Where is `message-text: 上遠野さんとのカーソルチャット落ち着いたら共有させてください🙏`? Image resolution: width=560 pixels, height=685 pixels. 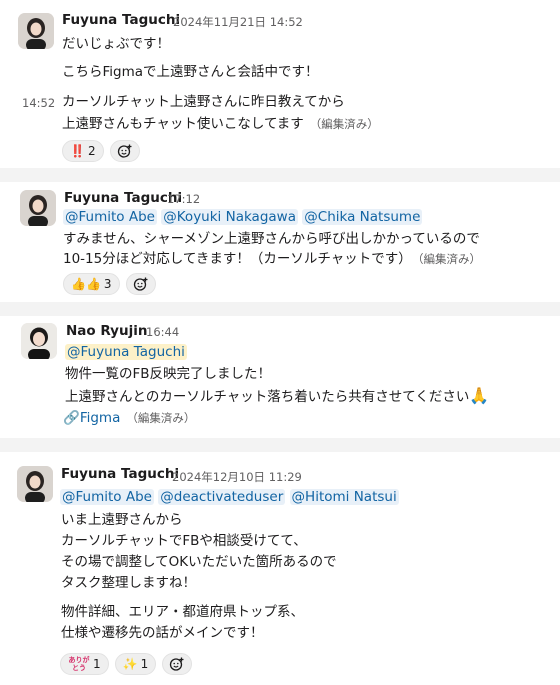 message-text: 上遠野さんとのカーソルチャット落ち着いたら共有させてください🙏 is located at coordinates (277, 396).